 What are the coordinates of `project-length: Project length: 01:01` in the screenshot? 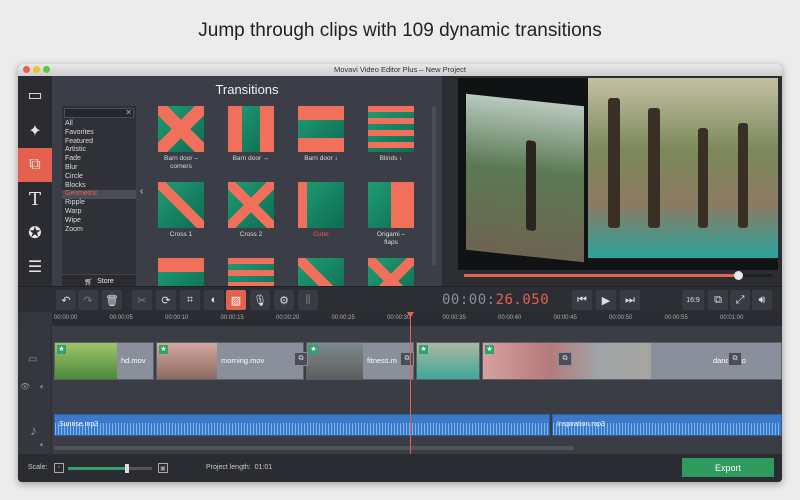 It's located at (239, 467).